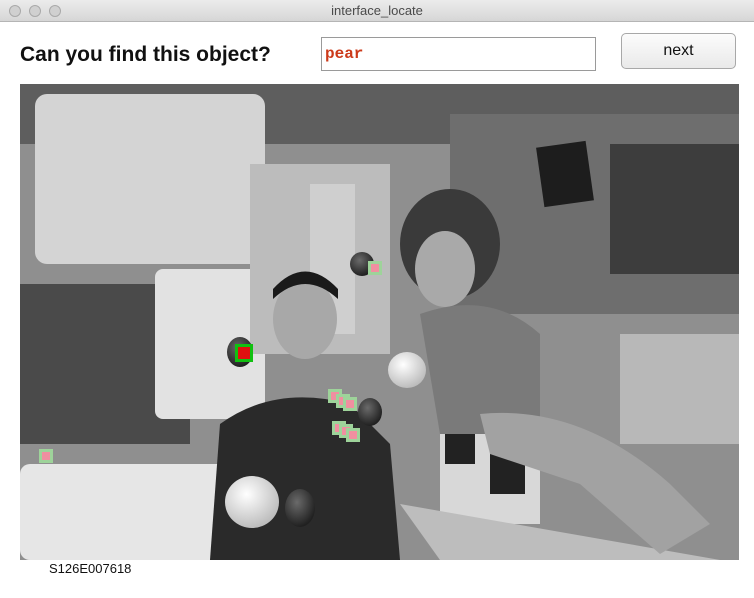 The height and width of the screenshot is (598, 754). I want to click on window-titlebar: interface_locate, so click(377, 11).